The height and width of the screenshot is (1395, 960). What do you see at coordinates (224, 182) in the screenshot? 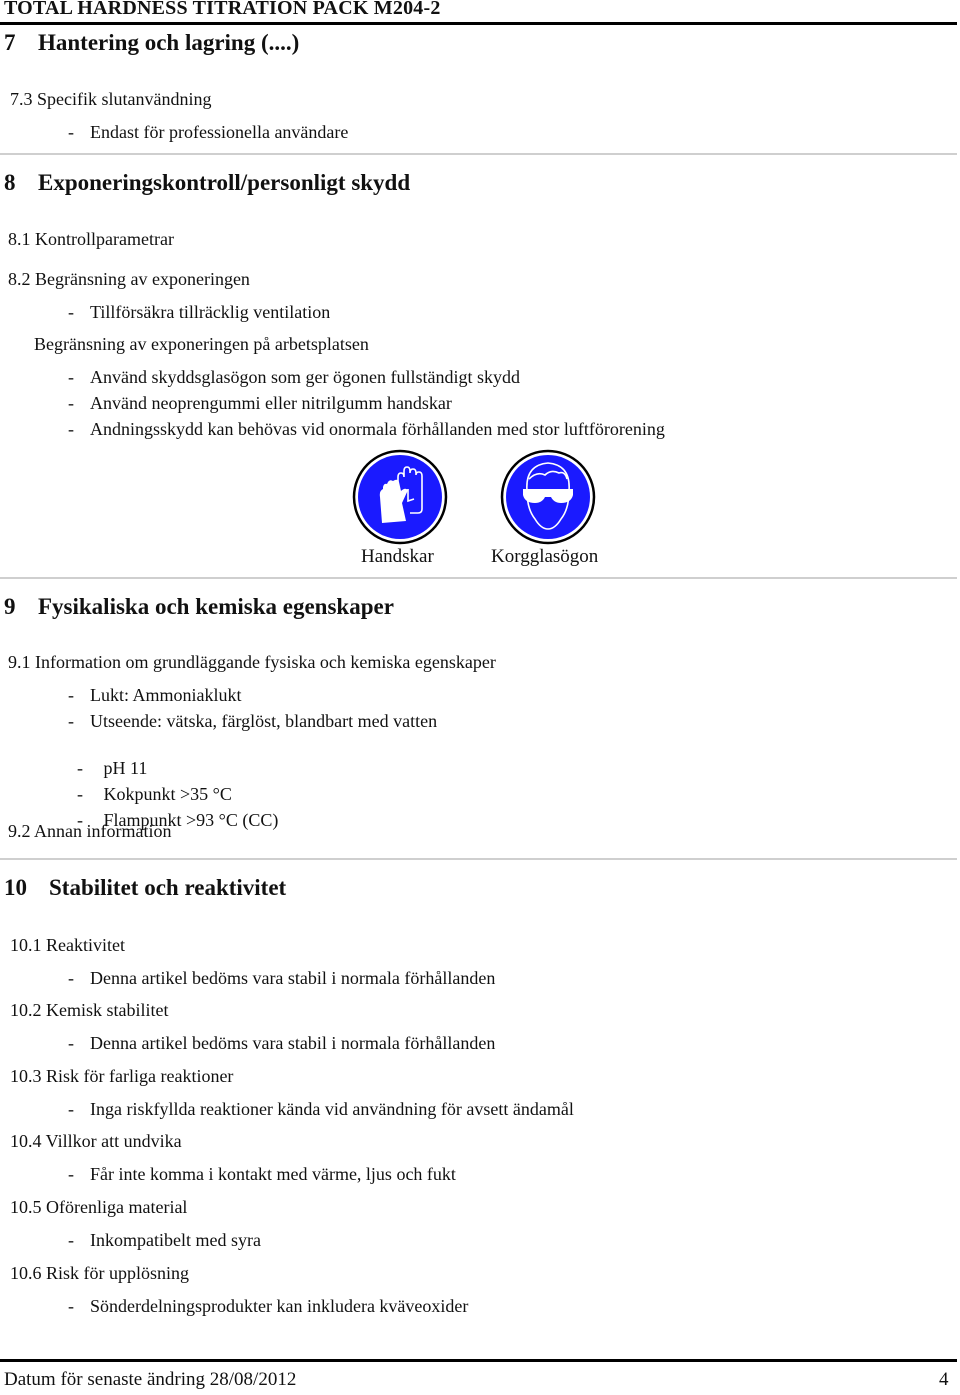
I see `section-title: Exponeringskontroll/personligt skydd` at bounding box center [224, 182].